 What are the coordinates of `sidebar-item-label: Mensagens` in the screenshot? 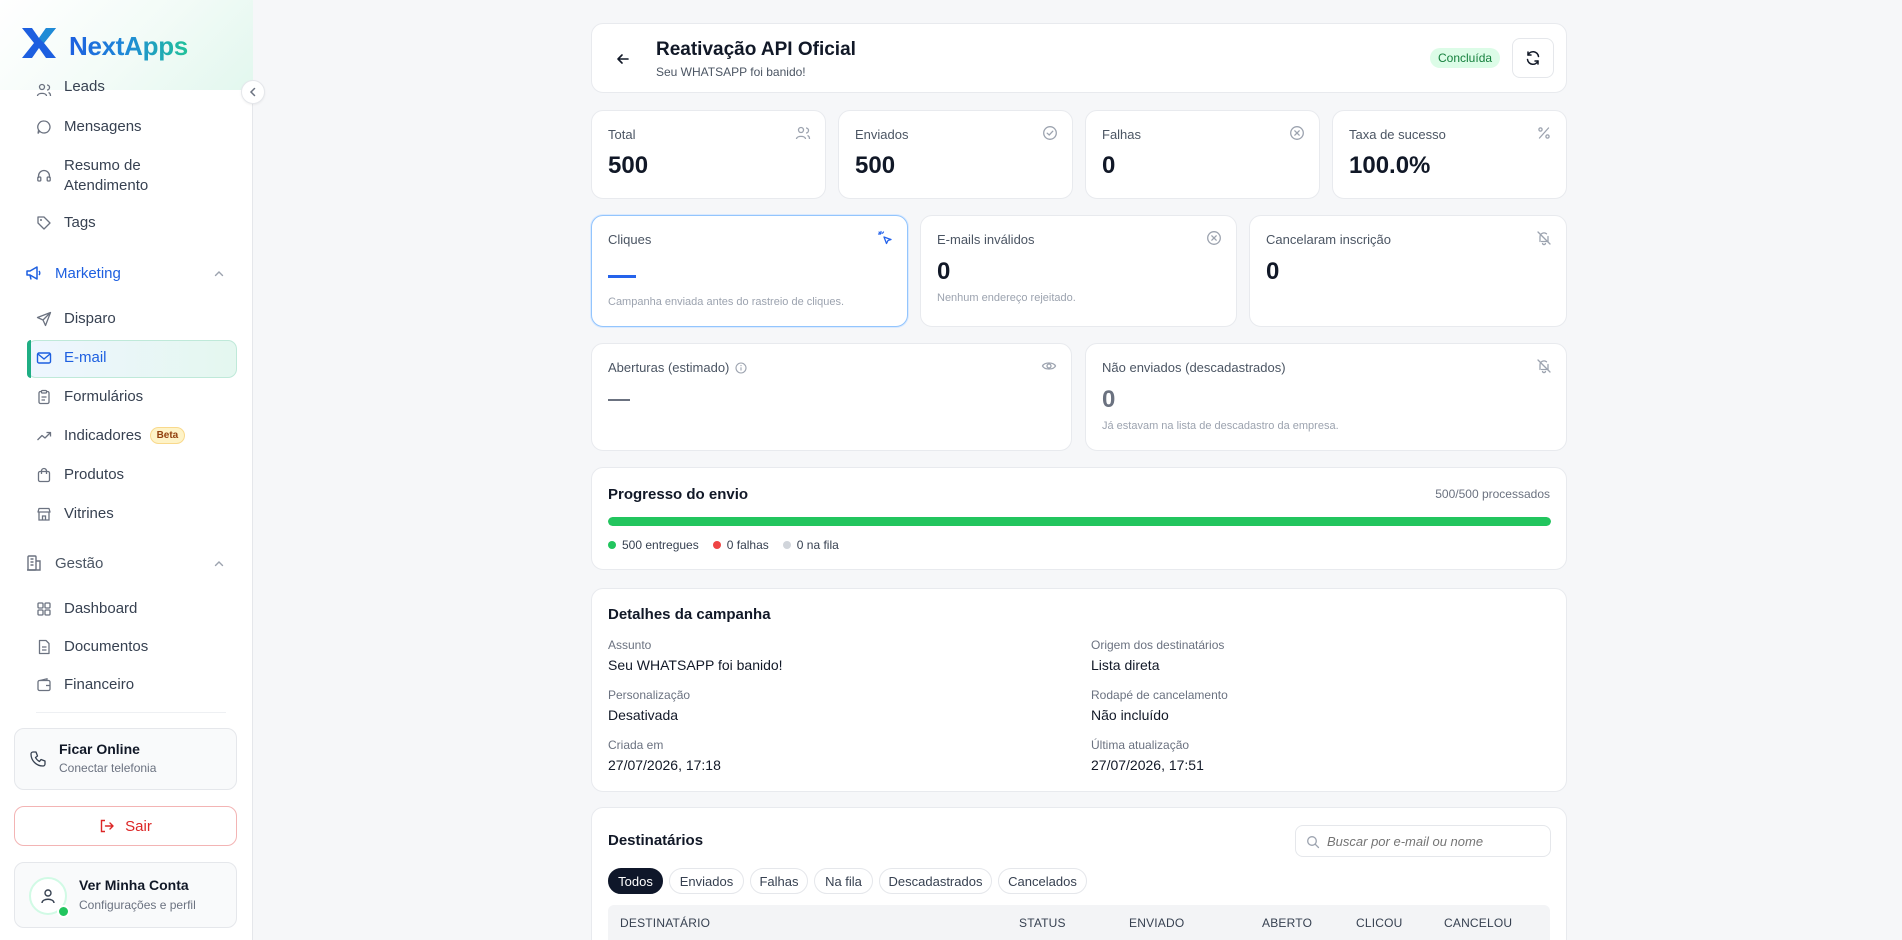 It's located at (103, 126).